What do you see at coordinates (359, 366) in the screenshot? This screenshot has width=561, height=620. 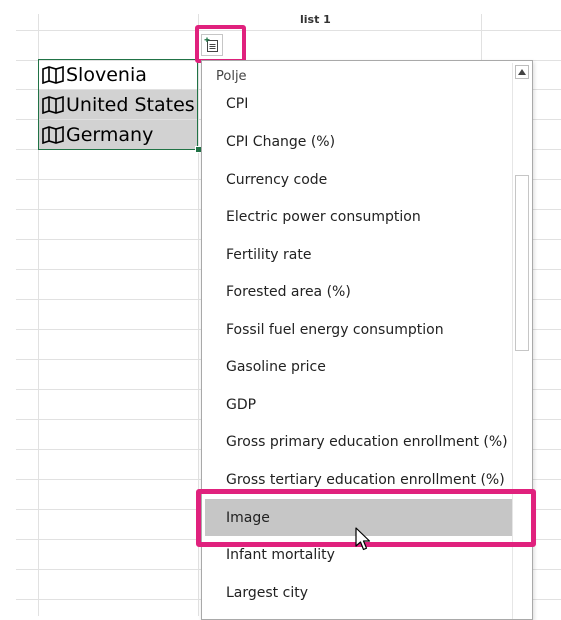 I see `field-item: Gasoline price` at bounding box center [359, 366].